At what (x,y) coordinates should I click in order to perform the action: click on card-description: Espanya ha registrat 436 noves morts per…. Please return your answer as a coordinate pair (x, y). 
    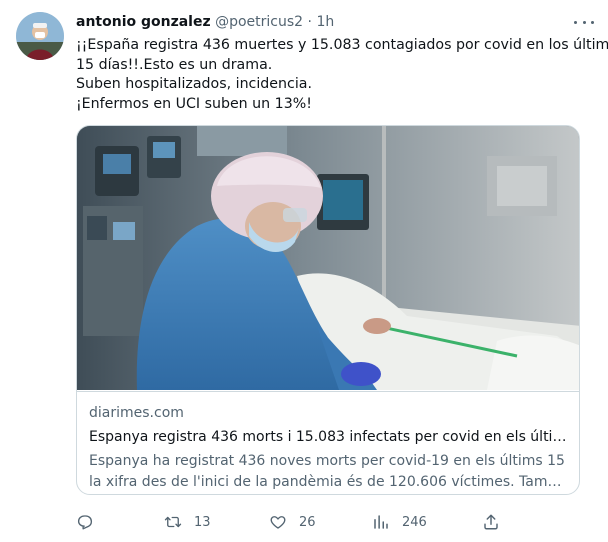
    Looking at the image, I should click on (329, 472).